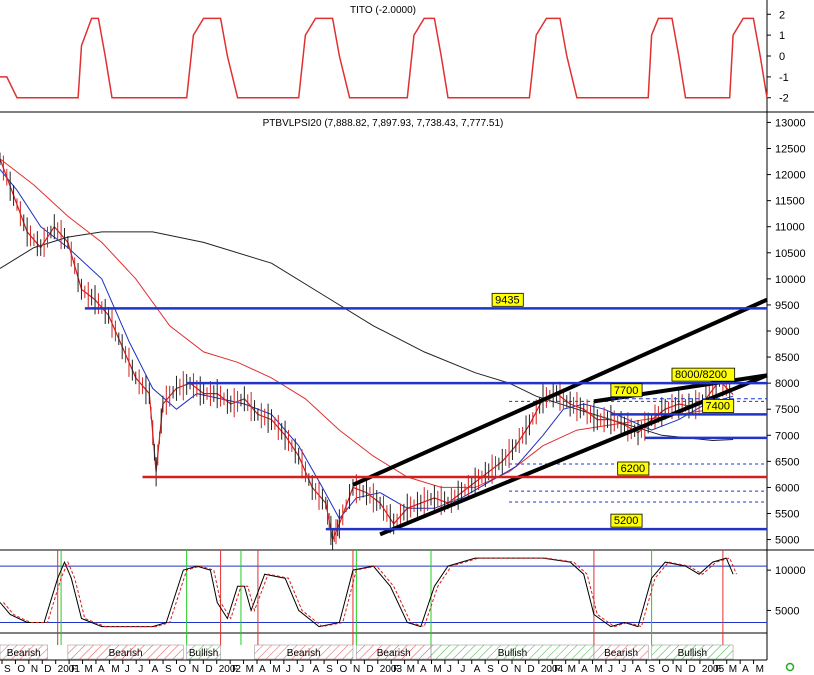 The height and width of the screenshot is (675, 814). I want to click on price-tick-label: 13000, so click(790, 123).